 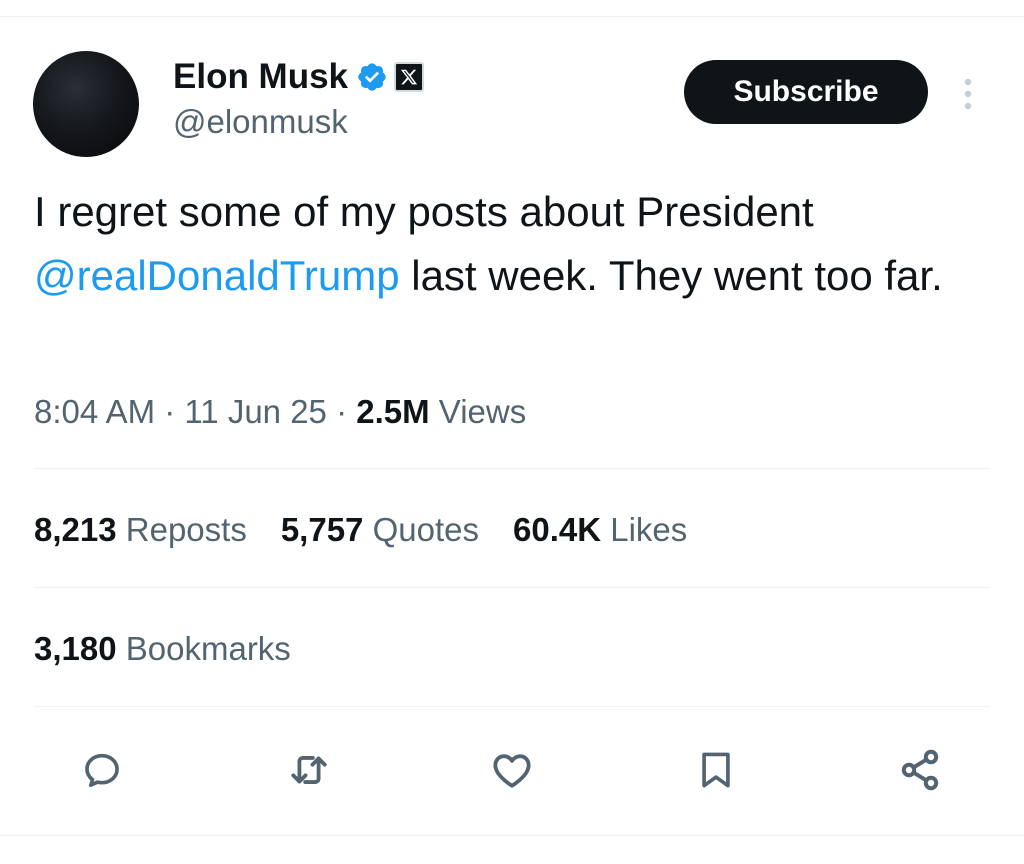 What do you see at coordinates (968, 94) in the screenshot?
I see `more-vertical-icon` at bounding box center [968, 94].